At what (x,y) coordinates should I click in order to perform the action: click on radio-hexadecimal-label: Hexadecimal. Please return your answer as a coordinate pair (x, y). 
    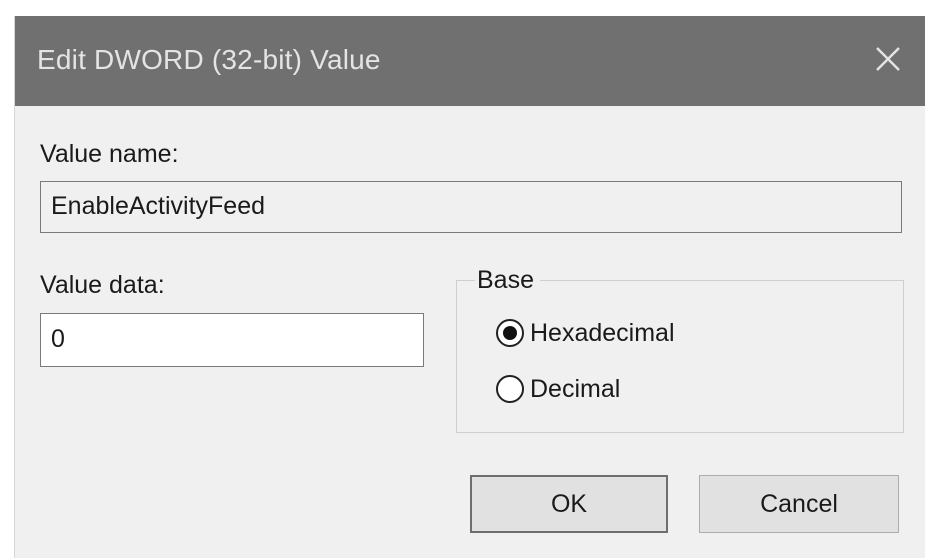
    Looking at the image, I should click on (602, 333).